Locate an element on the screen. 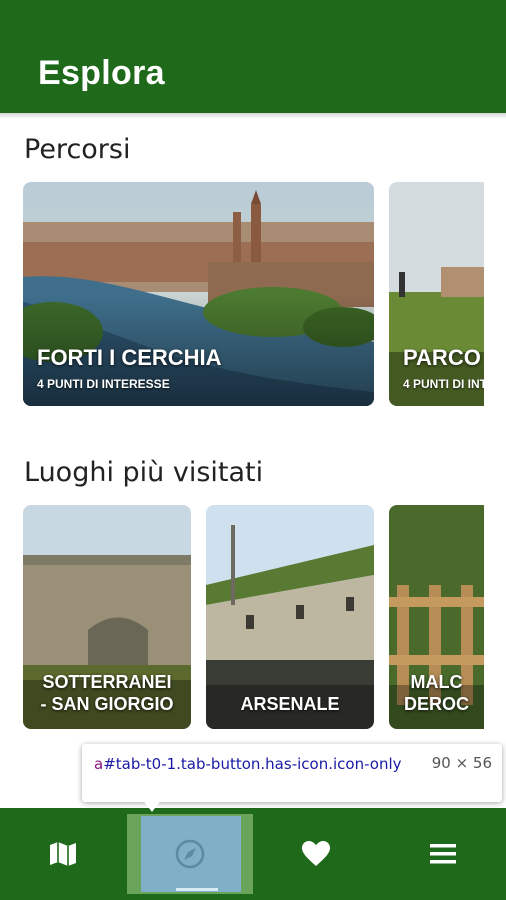 This screenshot has width=506, height=900. place-card-arsenale: ARSENALE is located at coordinates (290, 617).